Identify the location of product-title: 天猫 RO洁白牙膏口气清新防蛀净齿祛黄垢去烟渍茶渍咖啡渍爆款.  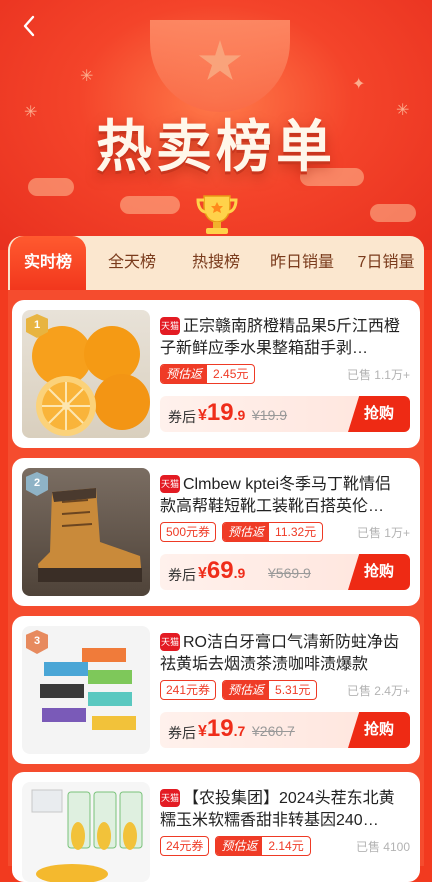
(283, 654).